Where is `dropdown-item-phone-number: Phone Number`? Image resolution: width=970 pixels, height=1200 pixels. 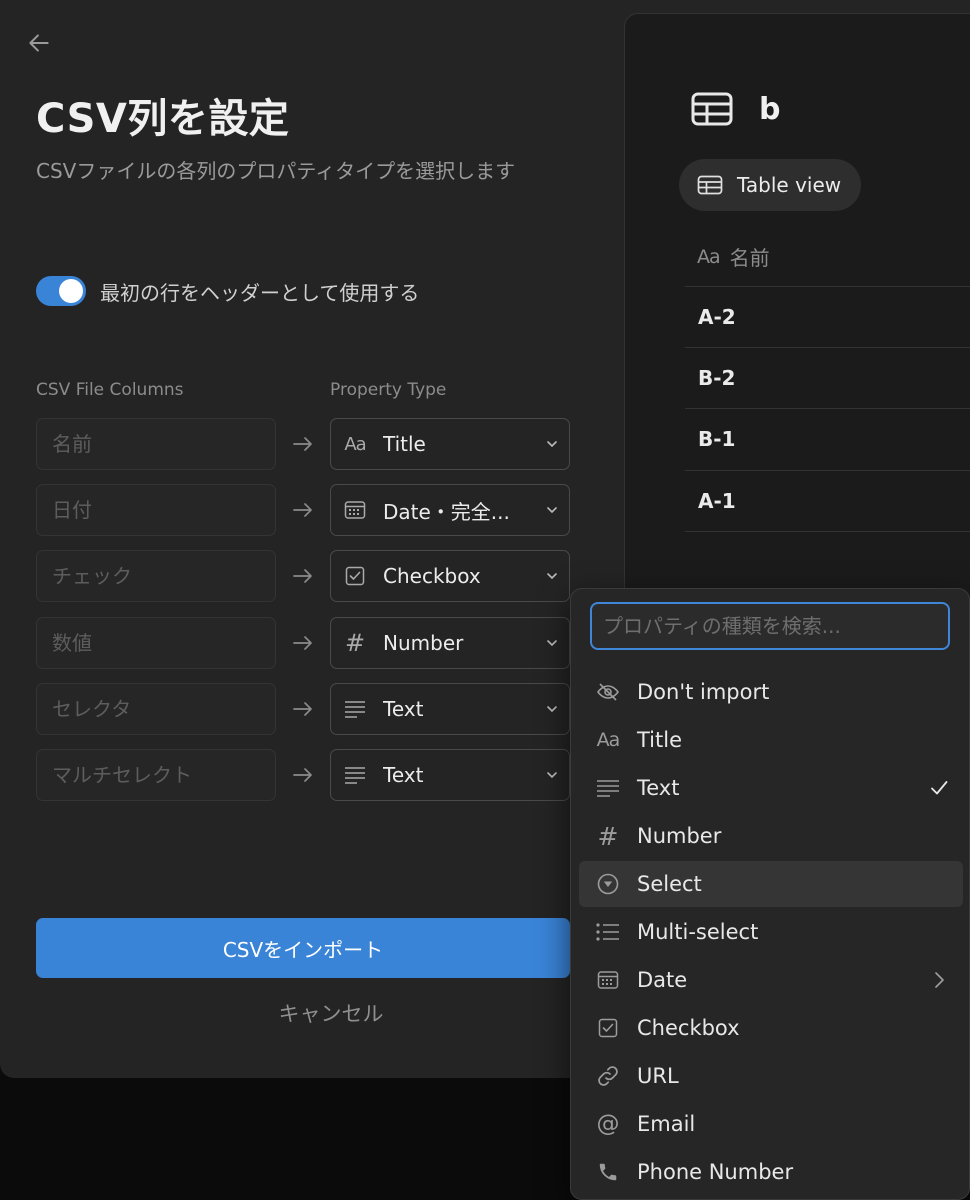
dropdown-item-phone-number: Phone Number is located at coordinates (771, 1172).